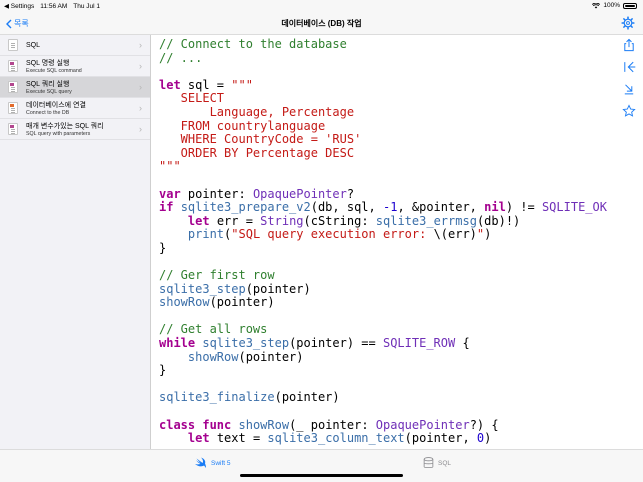 The height and width of the screenshot is (482, 643). I want to click on tab-bar: Swift 5 SQL, so click(321, 465).